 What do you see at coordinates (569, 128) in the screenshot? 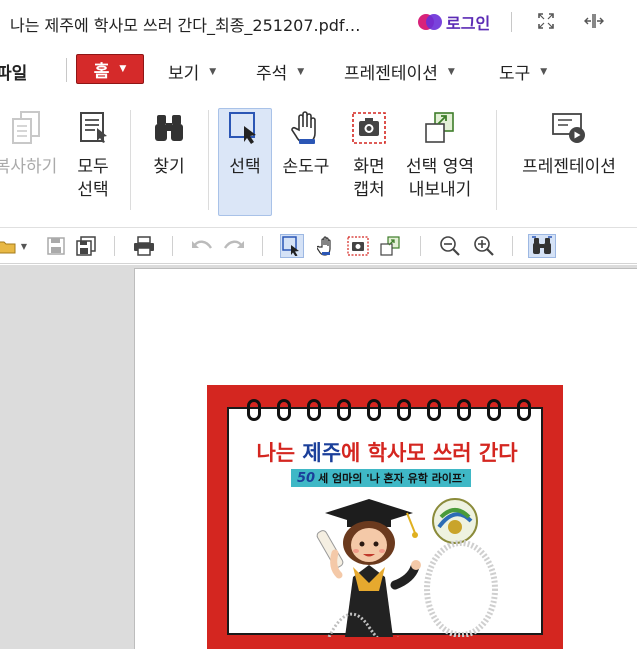
I see `presentation-icon` at bounding box center [569, 128].